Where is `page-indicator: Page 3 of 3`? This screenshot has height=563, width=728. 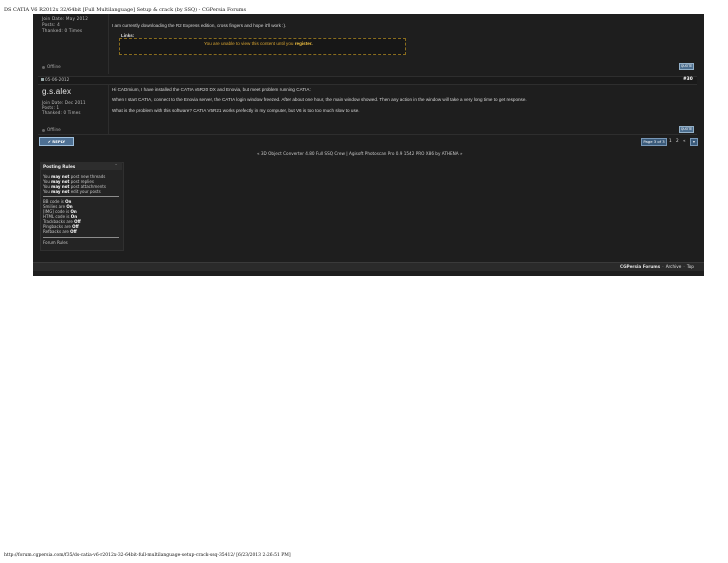 page-indicator: Page 3 of 3 is located at coordinates (654, 142).